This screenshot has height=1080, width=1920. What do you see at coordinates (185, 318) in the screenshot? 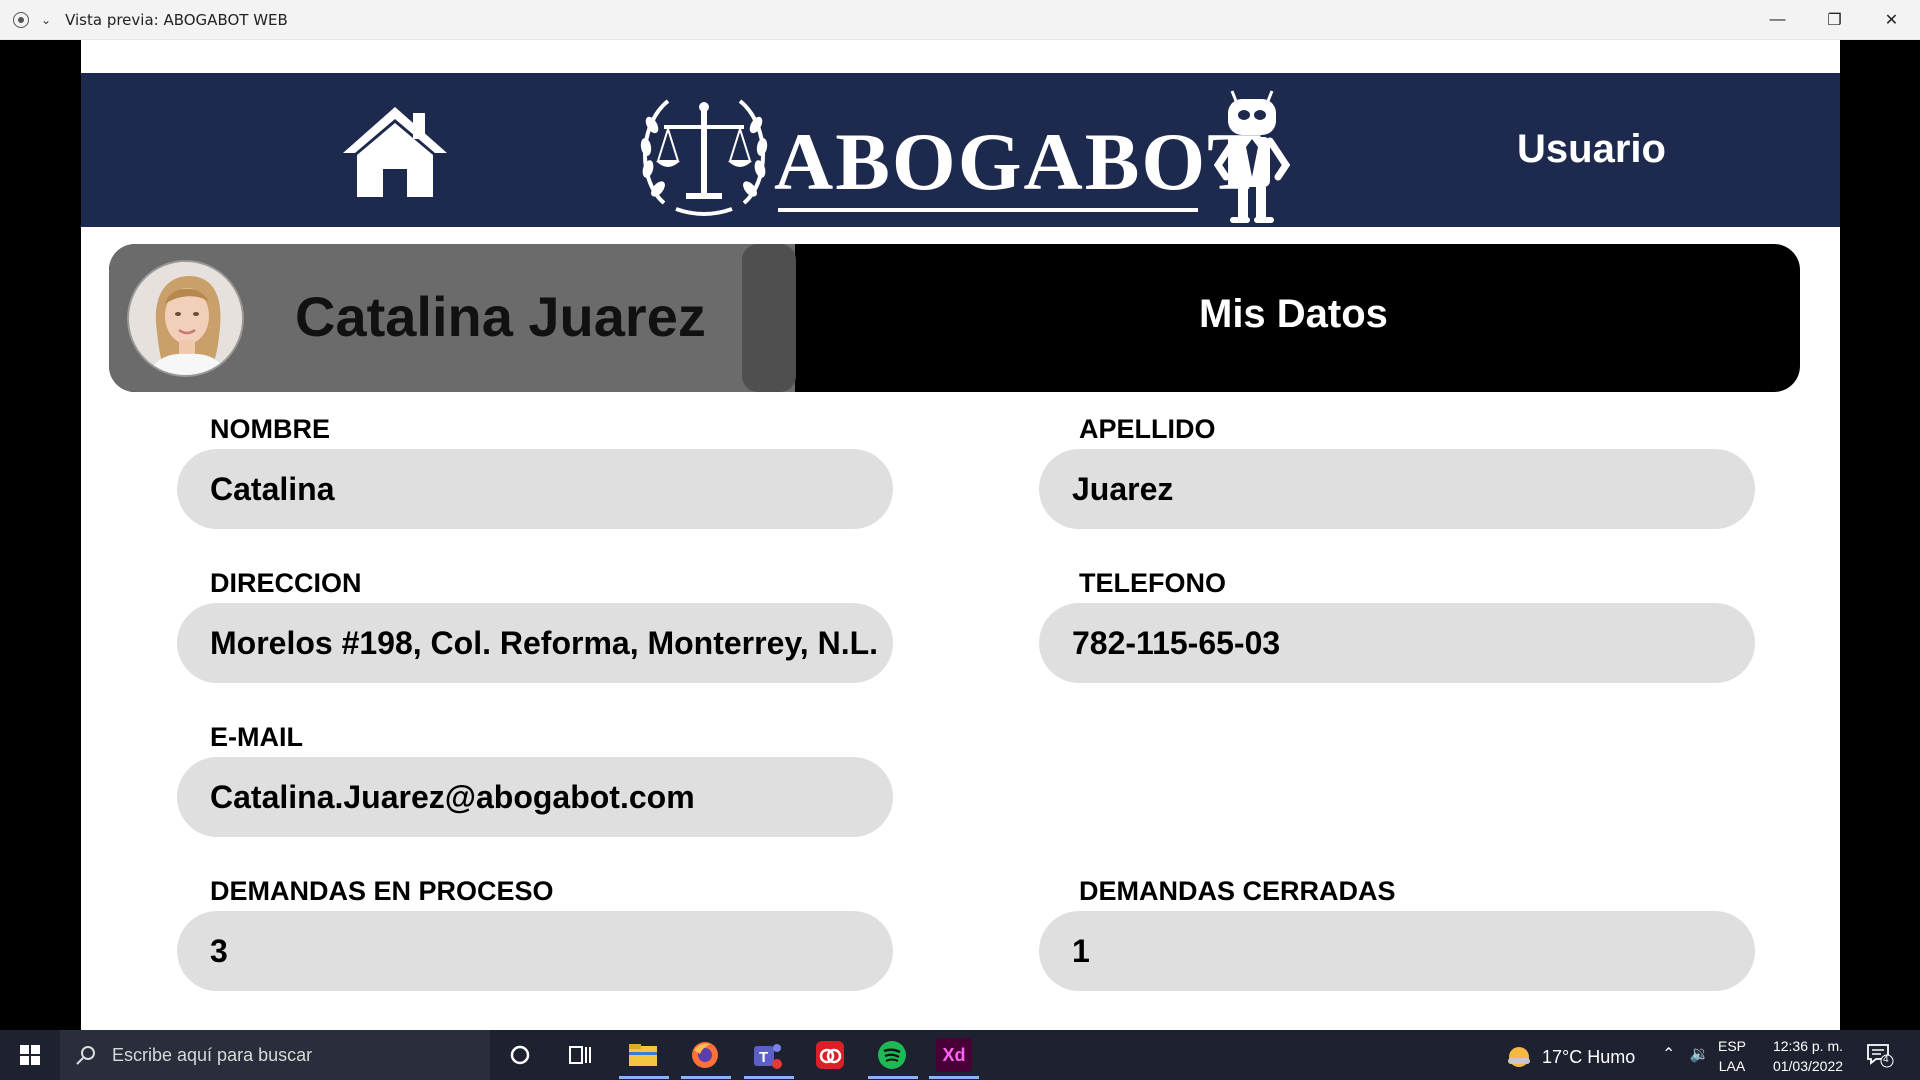
I see `avatar` at bounding box center [185, 318].